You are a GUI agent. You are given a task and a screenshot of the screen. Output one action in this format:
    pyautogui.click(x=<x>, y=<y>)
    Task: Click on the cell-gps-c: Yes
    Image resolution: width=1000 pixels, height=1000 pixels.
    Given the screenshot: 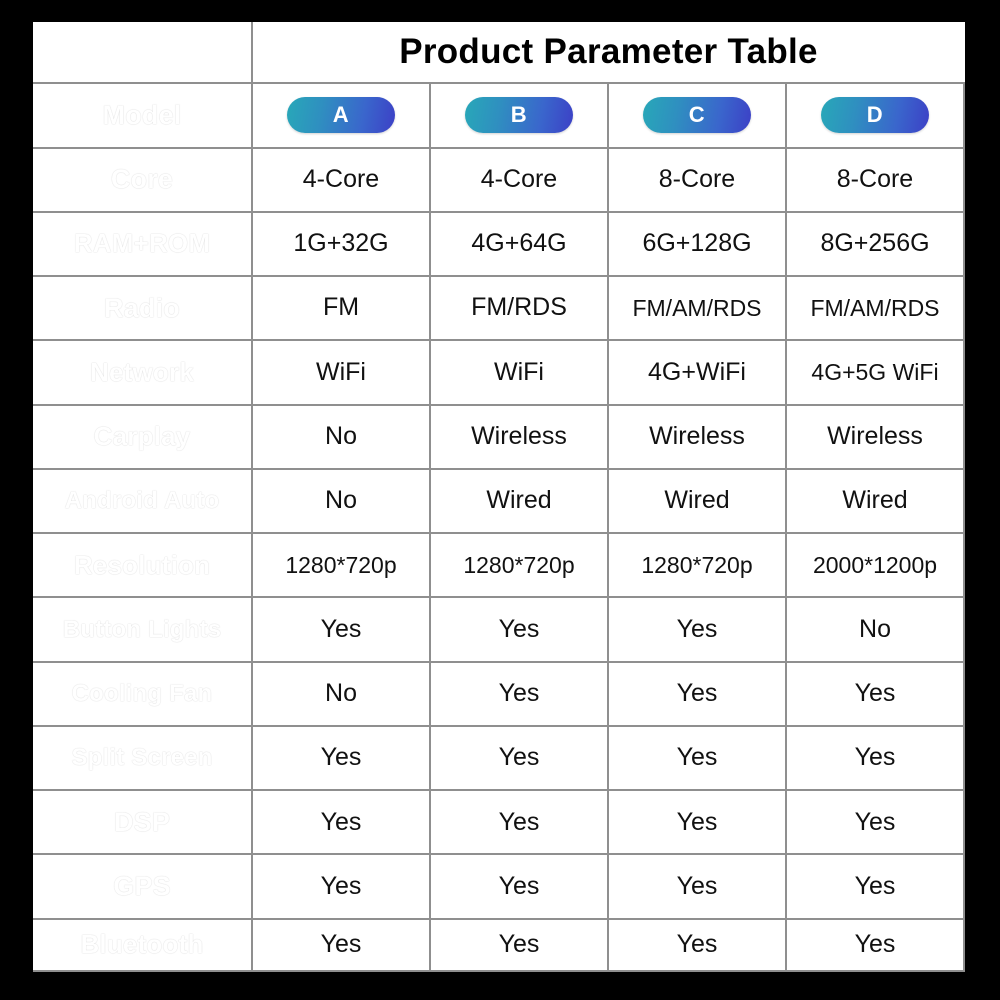 What is the action you would take?
    pyautogui.click(x=697, y=886)
    